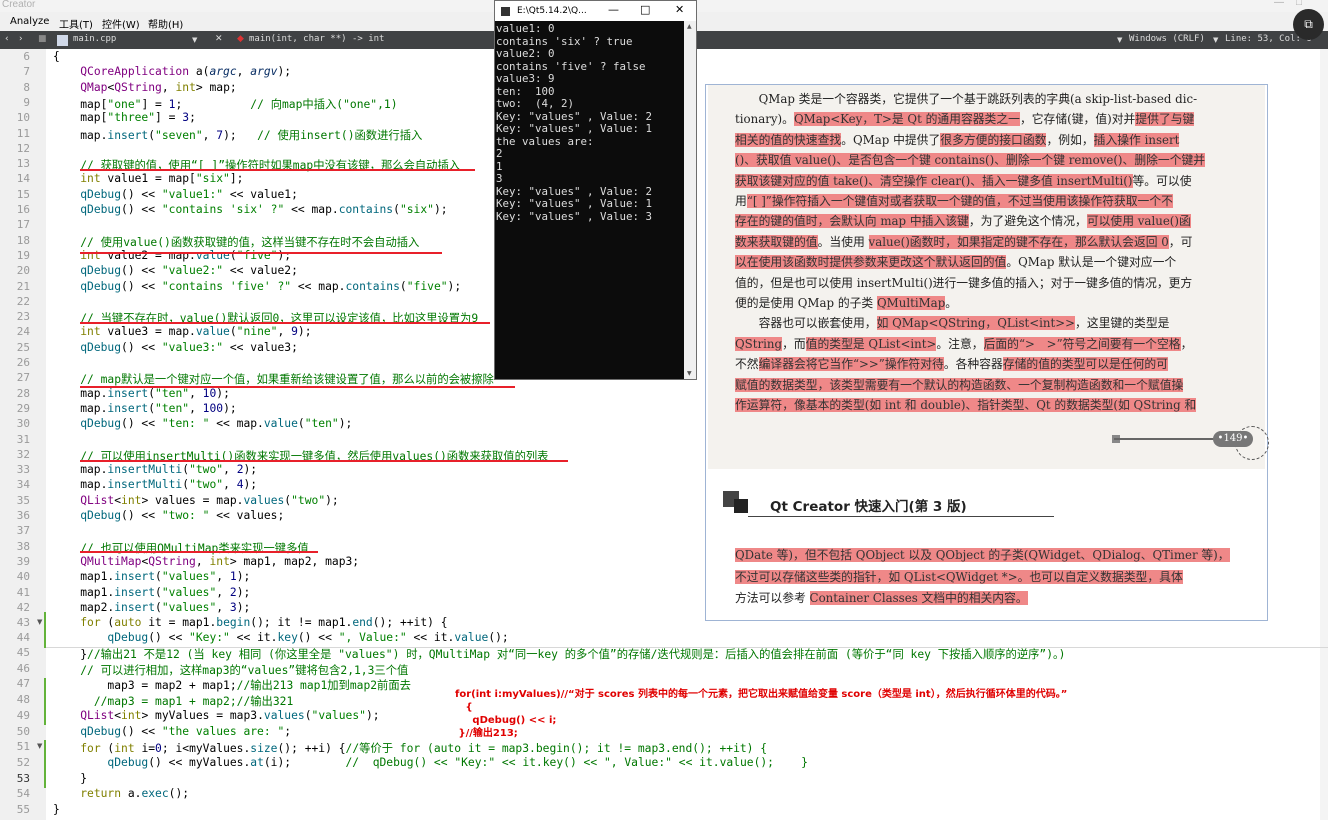  I want to click on position-dropdown-icon: ▼, so click(1215, 40).